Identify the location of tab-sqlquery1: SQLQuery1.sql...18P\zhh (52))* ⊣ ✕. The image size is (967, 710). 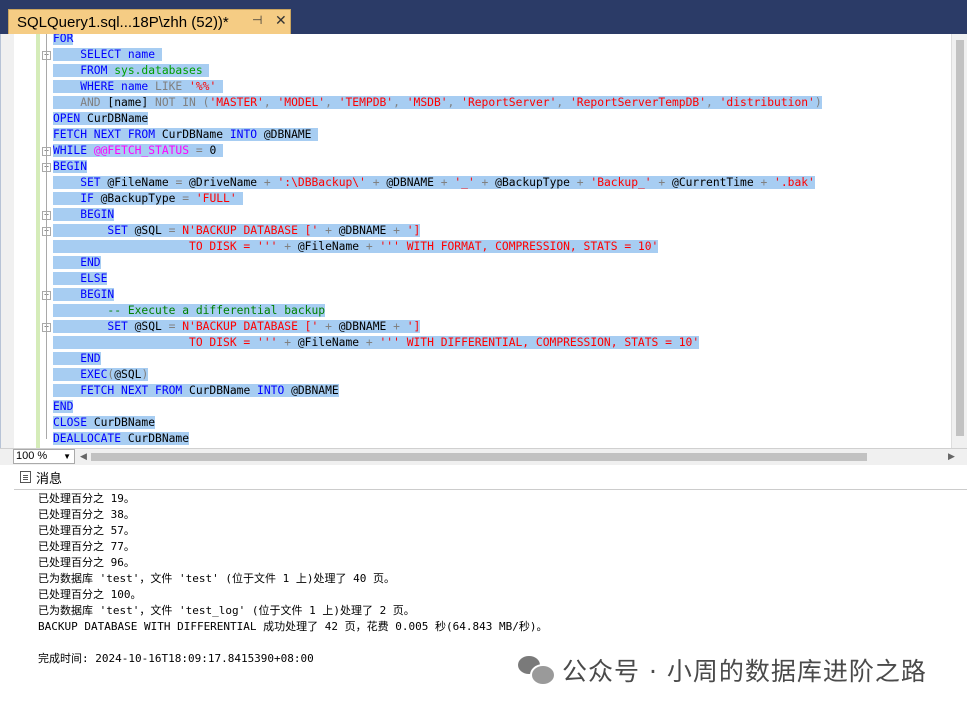
(149, 21).